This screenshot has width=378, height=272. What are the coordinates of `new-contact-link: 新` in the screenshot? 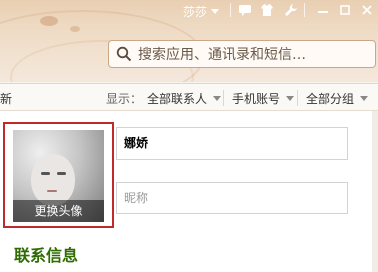 It's located at (6, 98).